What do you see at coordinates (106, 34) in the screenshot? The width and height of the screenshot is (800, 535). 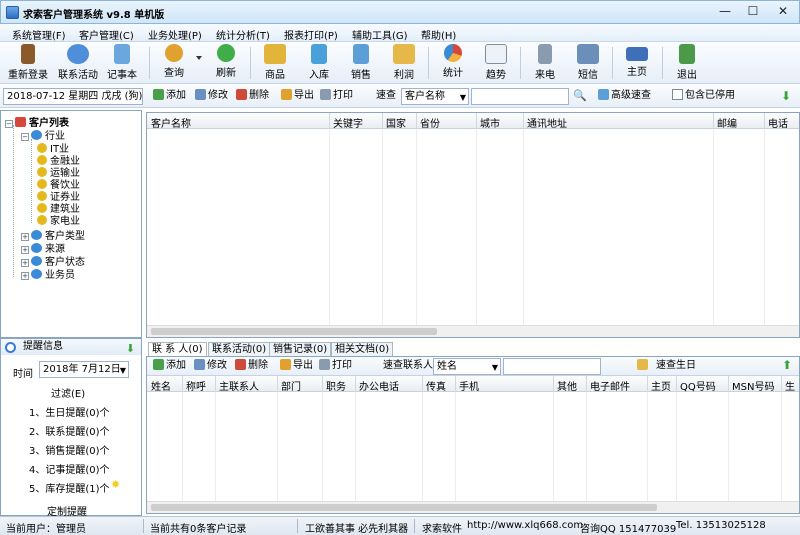 I see `menu-customer: 客户管理(C)` at bounding box center [106, 34].